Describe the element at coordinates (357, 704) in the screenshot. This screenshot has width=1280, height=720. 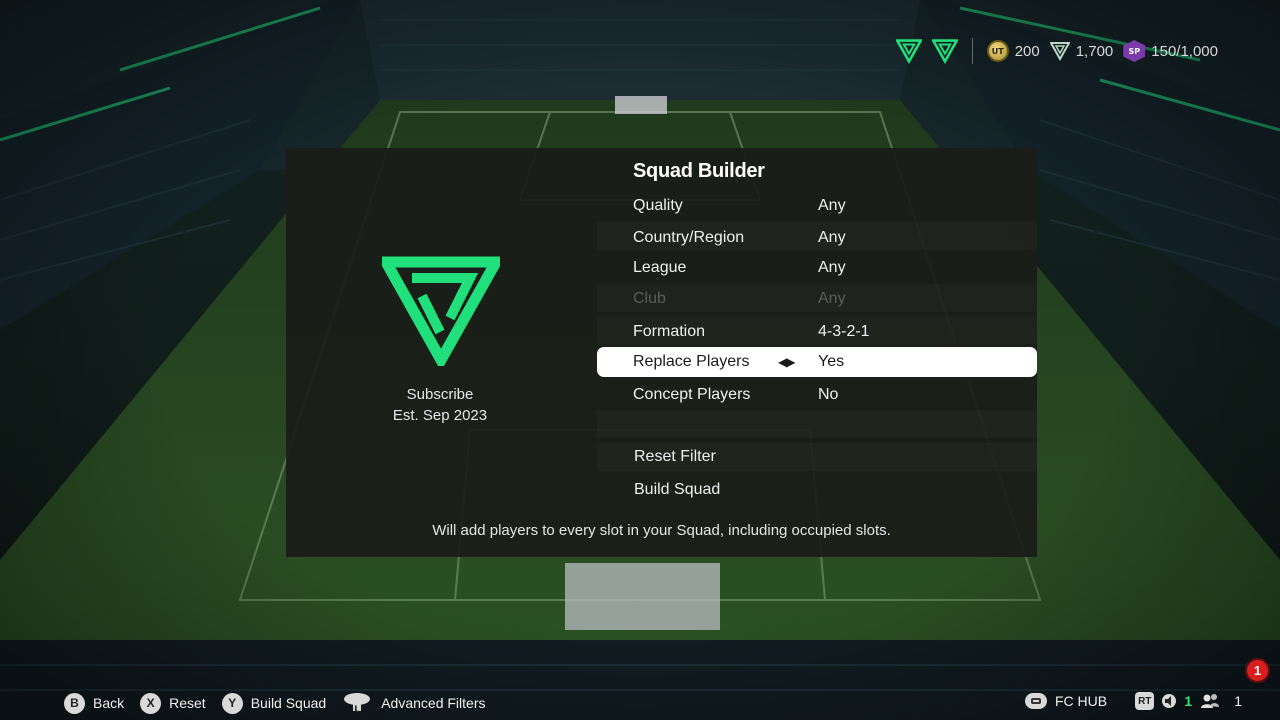
I see `left-stick-icon: L` at that location.